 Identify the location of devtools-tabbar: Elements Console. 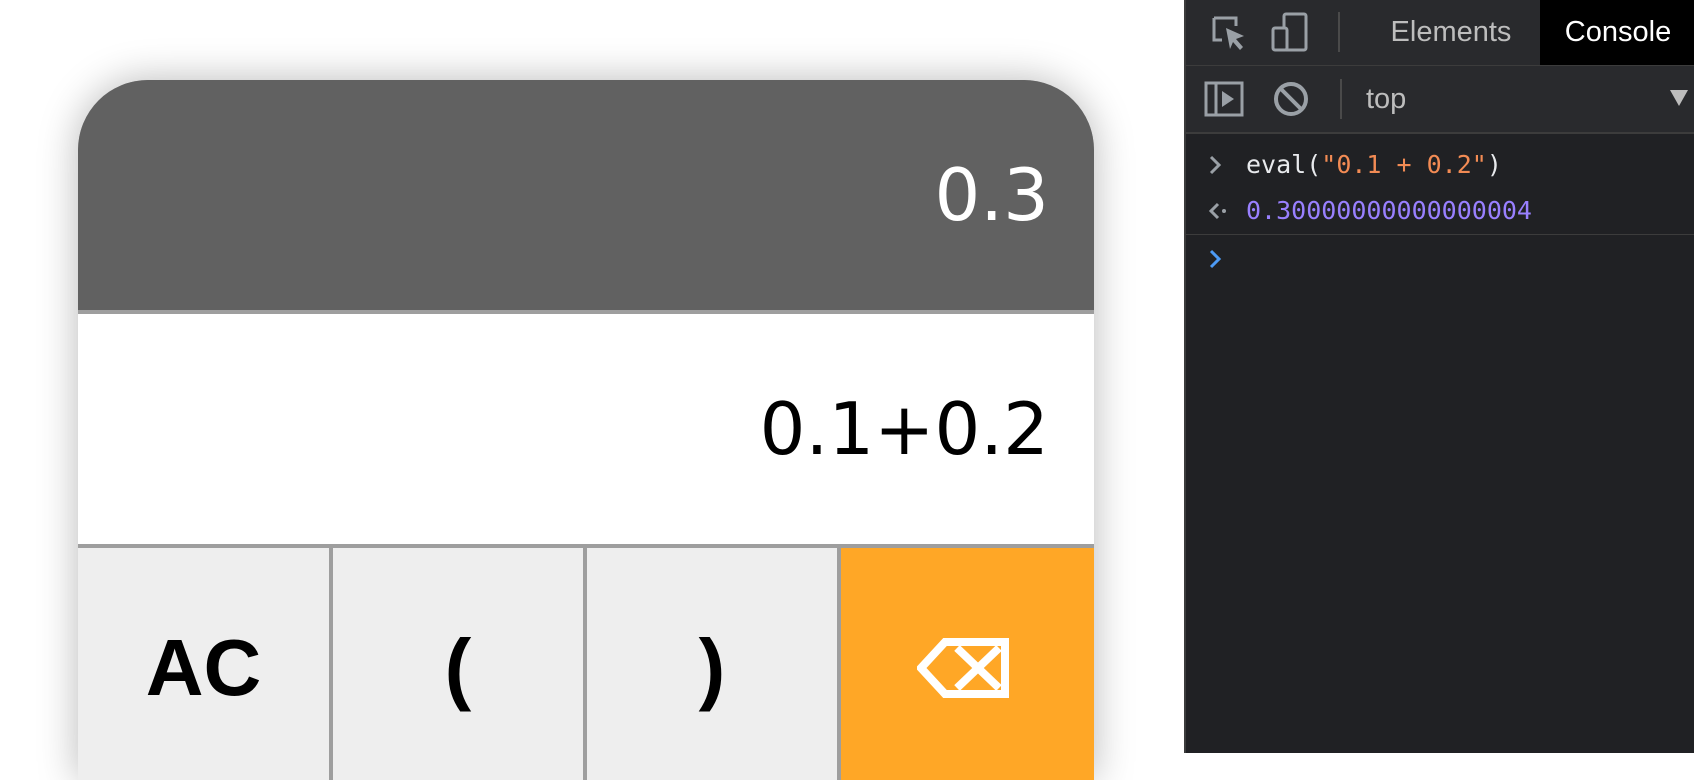
(1440, 33).